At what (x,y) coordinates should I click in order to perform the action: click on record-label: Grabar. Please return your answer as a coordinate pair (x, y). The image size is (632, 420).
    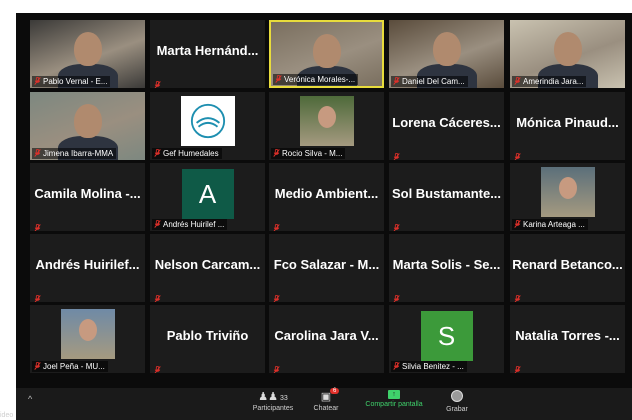
    Looking at the image, I should click on (457, 409).